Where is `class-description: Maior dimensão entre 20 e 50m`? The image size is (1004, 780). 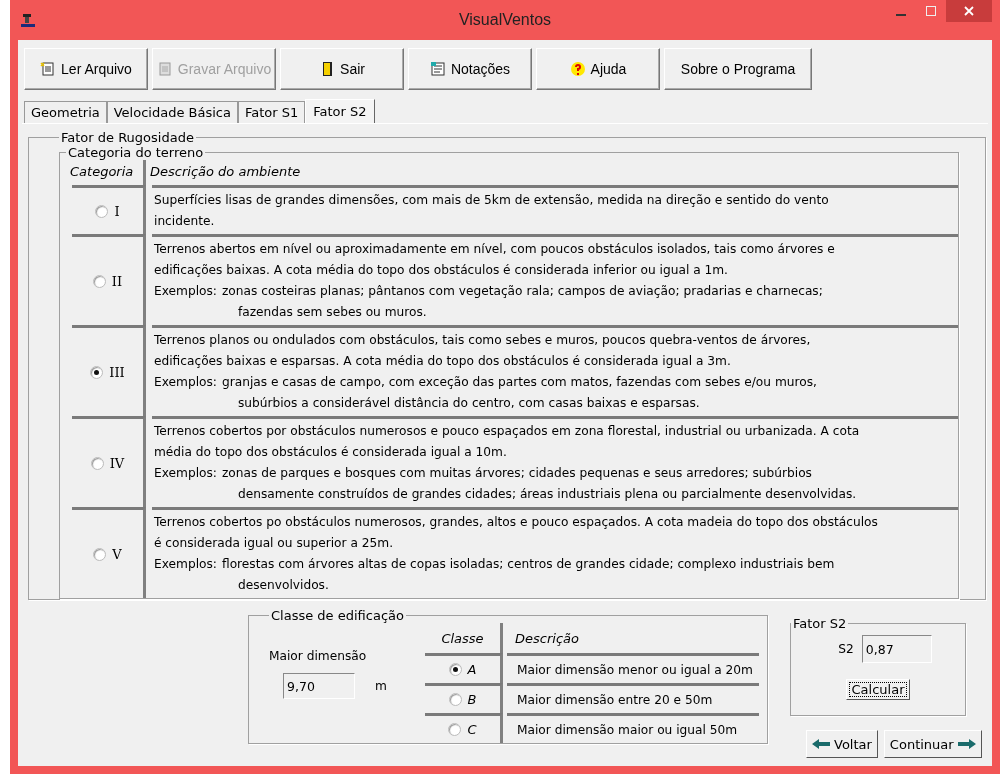 class-description: Maior dimensão entre 20 e 50m is located at coordinates (615, 699).